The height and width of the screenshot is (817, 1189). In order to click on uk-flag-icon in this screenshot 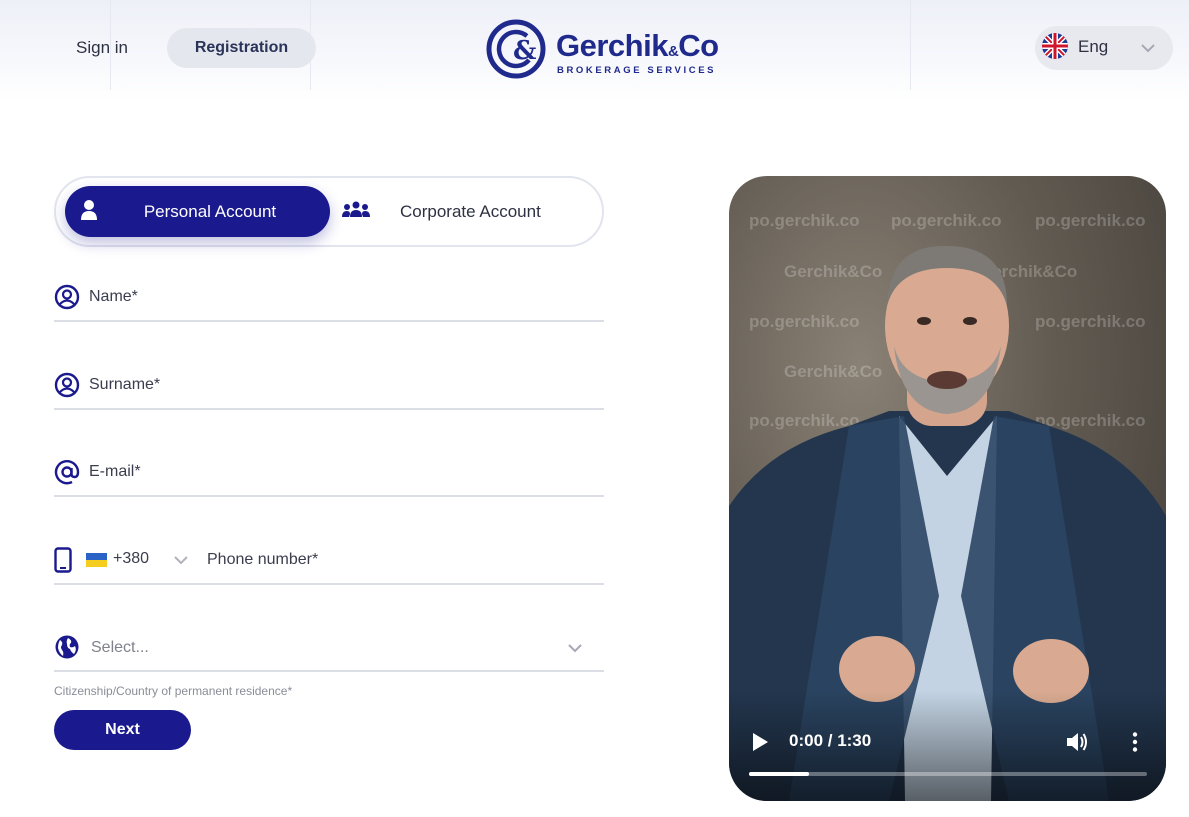, I will do `click(1055, 46)`.